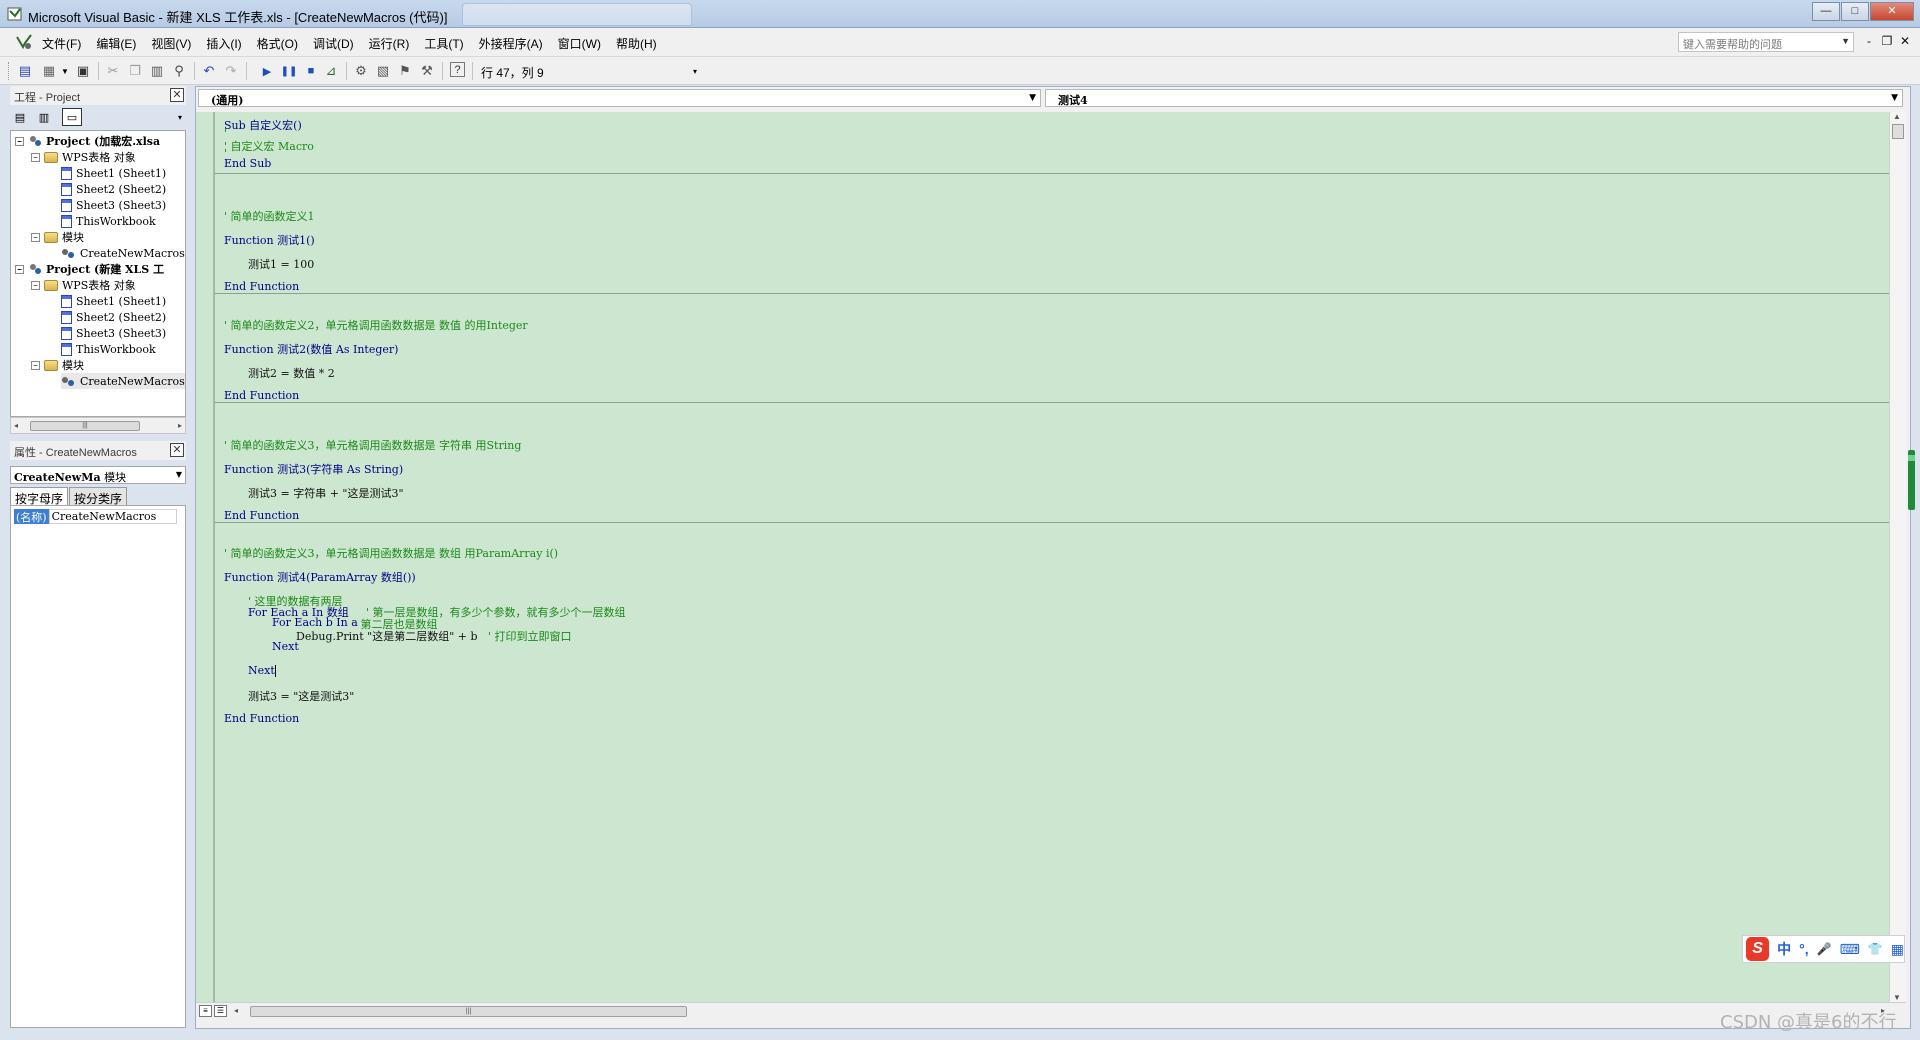 Image resolution: width=1920 pixels, height=1040 pixels. Describe the element at coordinates (209, 71) in the screenshot. I see `undo-icon: ↶` at that location.